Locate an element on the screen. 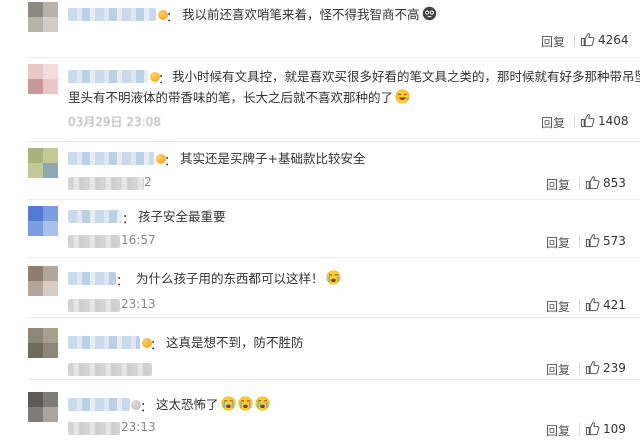 Image resolution: width=640 pixels, height=445 pixels. like-button: 853 is located at coordinates (605, 182).